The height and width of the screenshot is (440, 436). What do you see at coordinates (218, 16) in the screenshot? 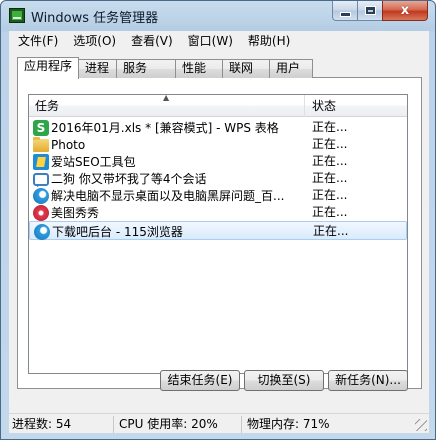
I see `title-bar: Windows 任务管理器 x` at bounding box center [218, 16].